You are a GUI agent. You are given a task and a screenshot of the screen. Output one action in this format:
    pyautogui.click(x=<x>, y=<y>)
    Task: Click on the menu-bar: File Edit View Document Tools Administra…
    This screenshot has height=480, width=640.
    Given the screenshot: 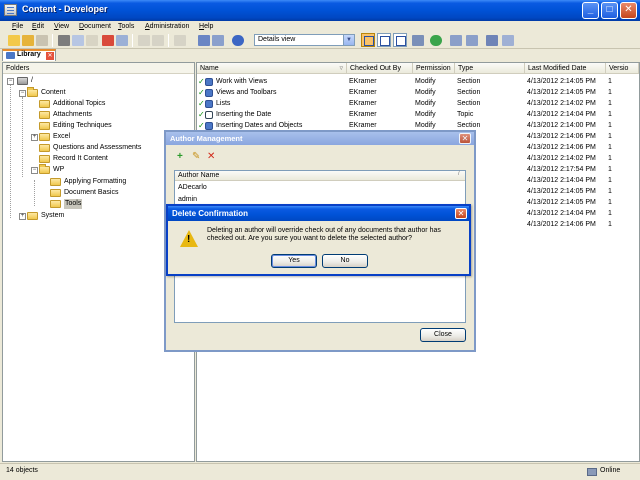 What is the action you would take?
    pyautogui.click(x=320, y=26)
    